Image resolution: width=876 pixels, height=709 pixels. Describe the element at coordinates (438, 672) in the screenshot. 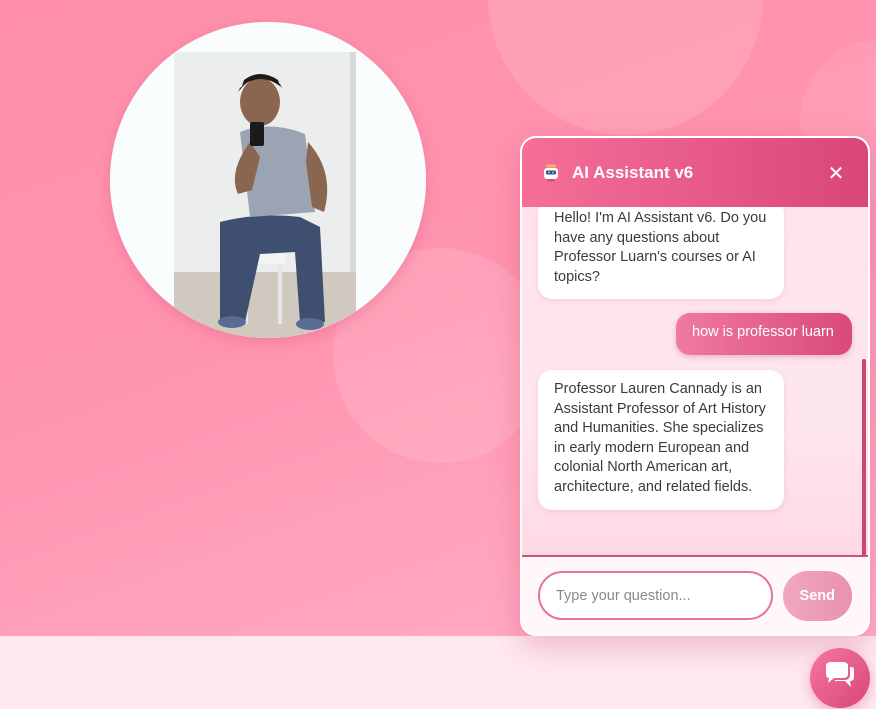

I see `page-footer` at that location.